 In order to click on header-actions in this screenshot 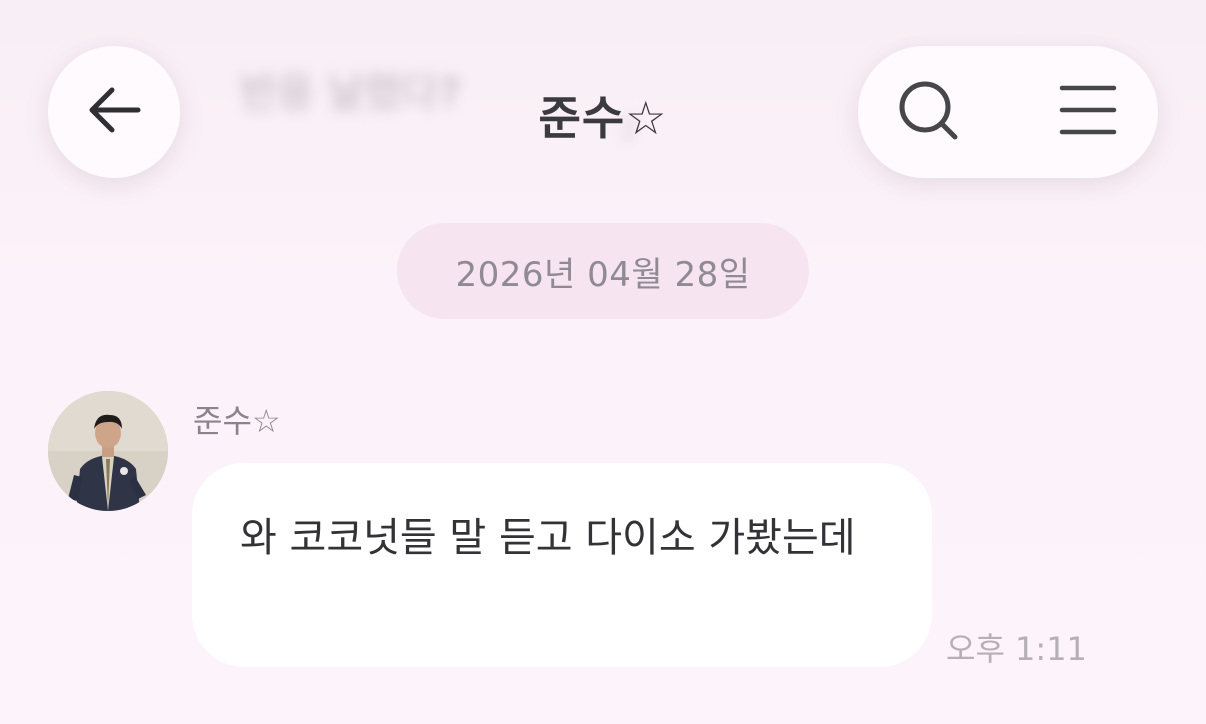, I will do `click(1008, 112)`.